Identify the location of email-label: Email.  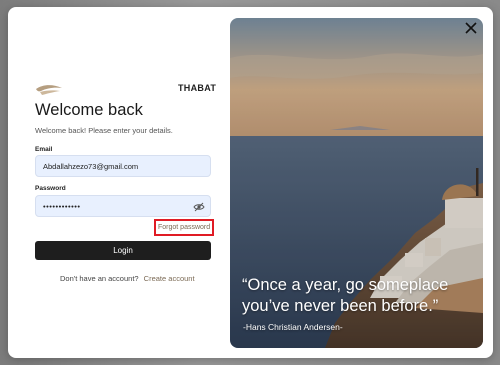
(44, 149).